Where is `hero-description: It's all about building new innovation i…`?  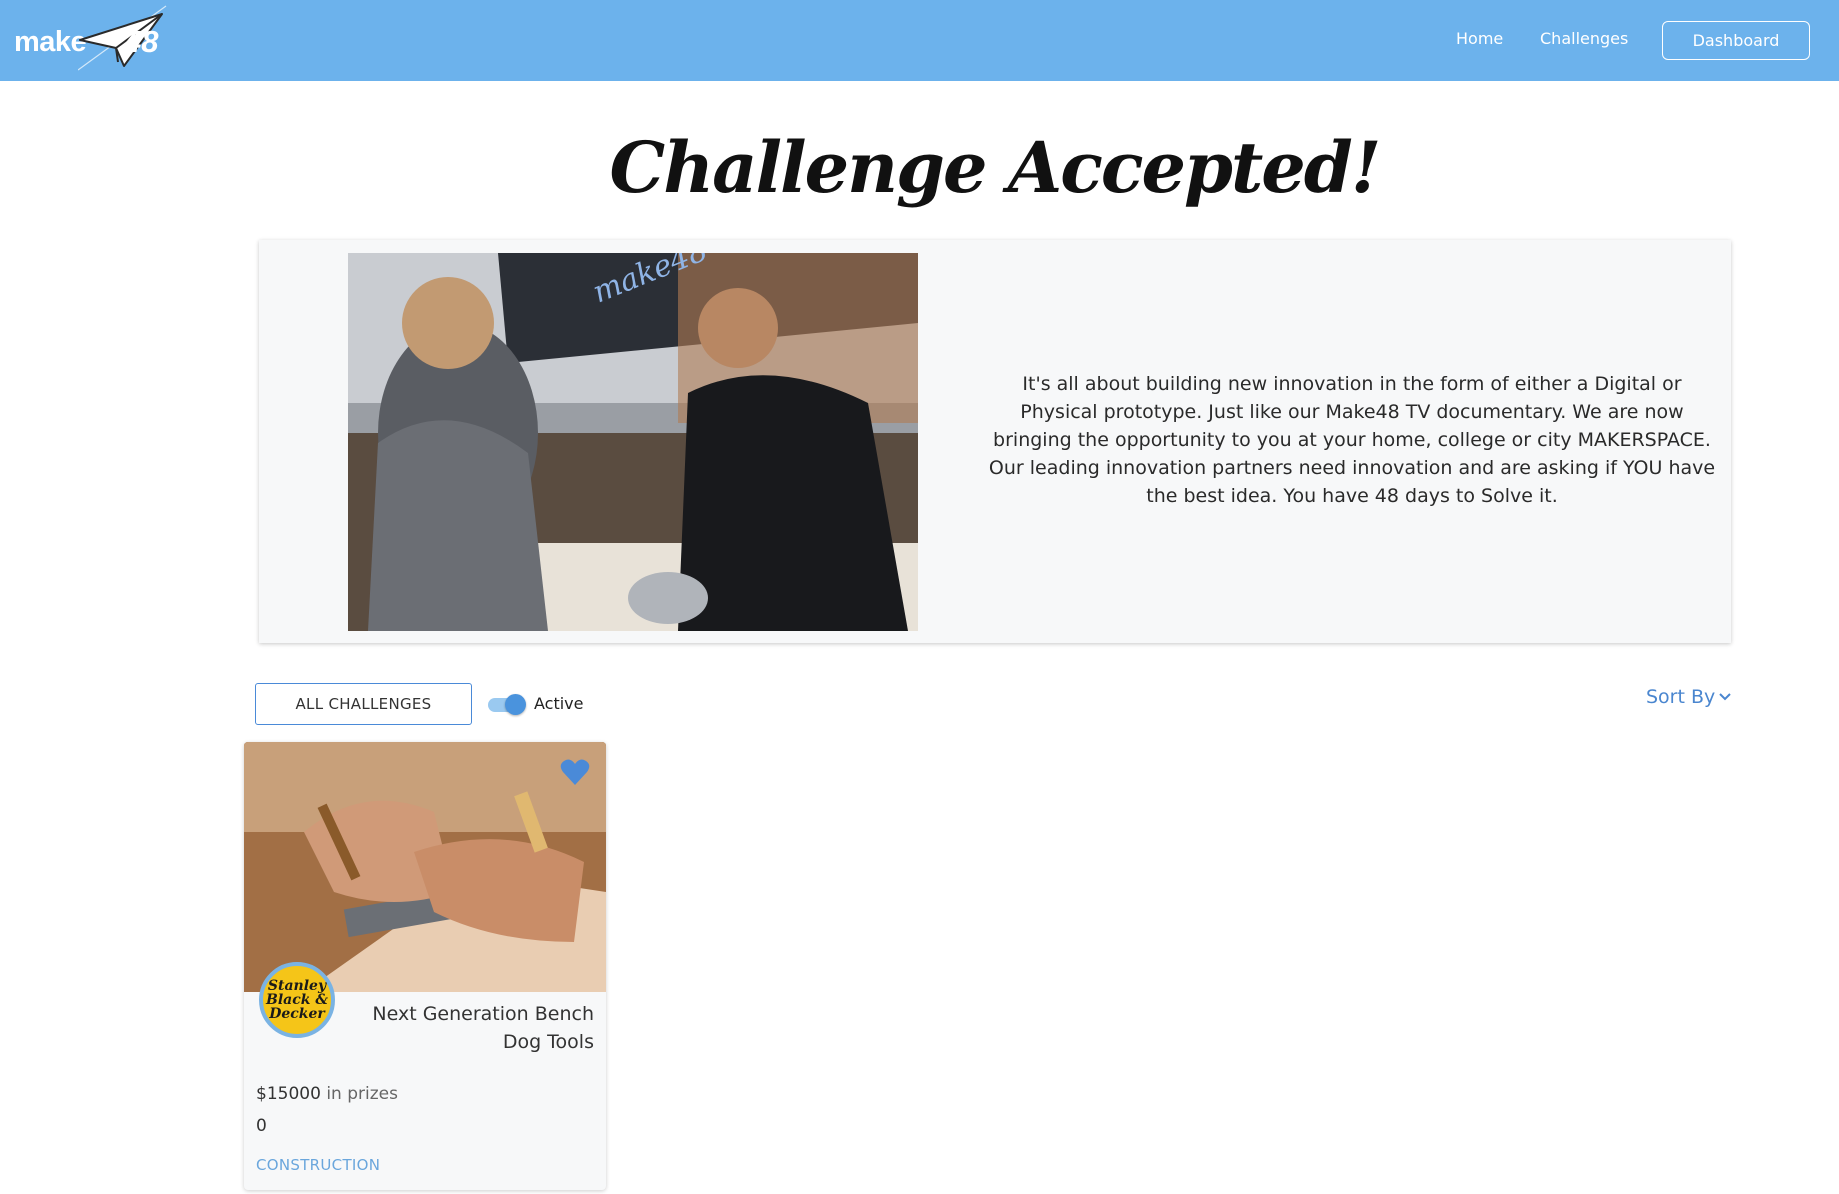 hero-description: It's all about building new innovation i… is located at coordinates (1352, 440).